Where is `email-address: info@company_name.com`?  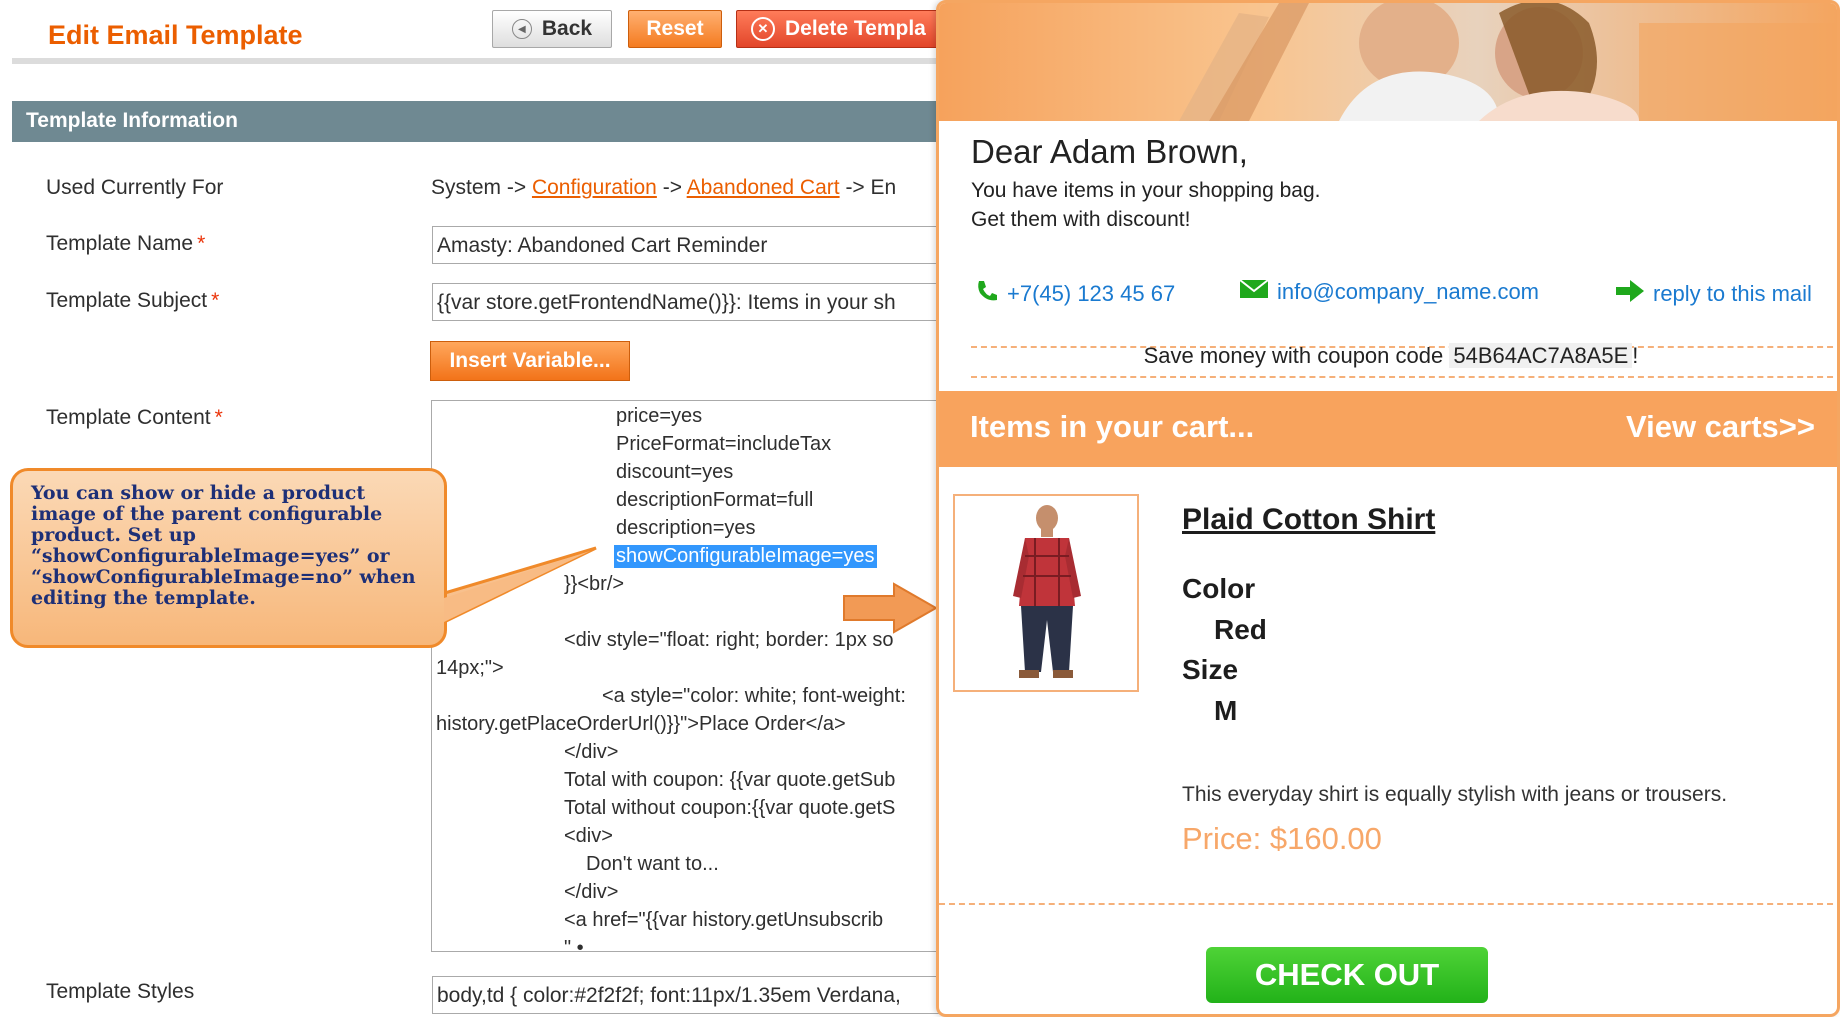 email-address: info@company_name.com is located at coordinates (1408, 291).